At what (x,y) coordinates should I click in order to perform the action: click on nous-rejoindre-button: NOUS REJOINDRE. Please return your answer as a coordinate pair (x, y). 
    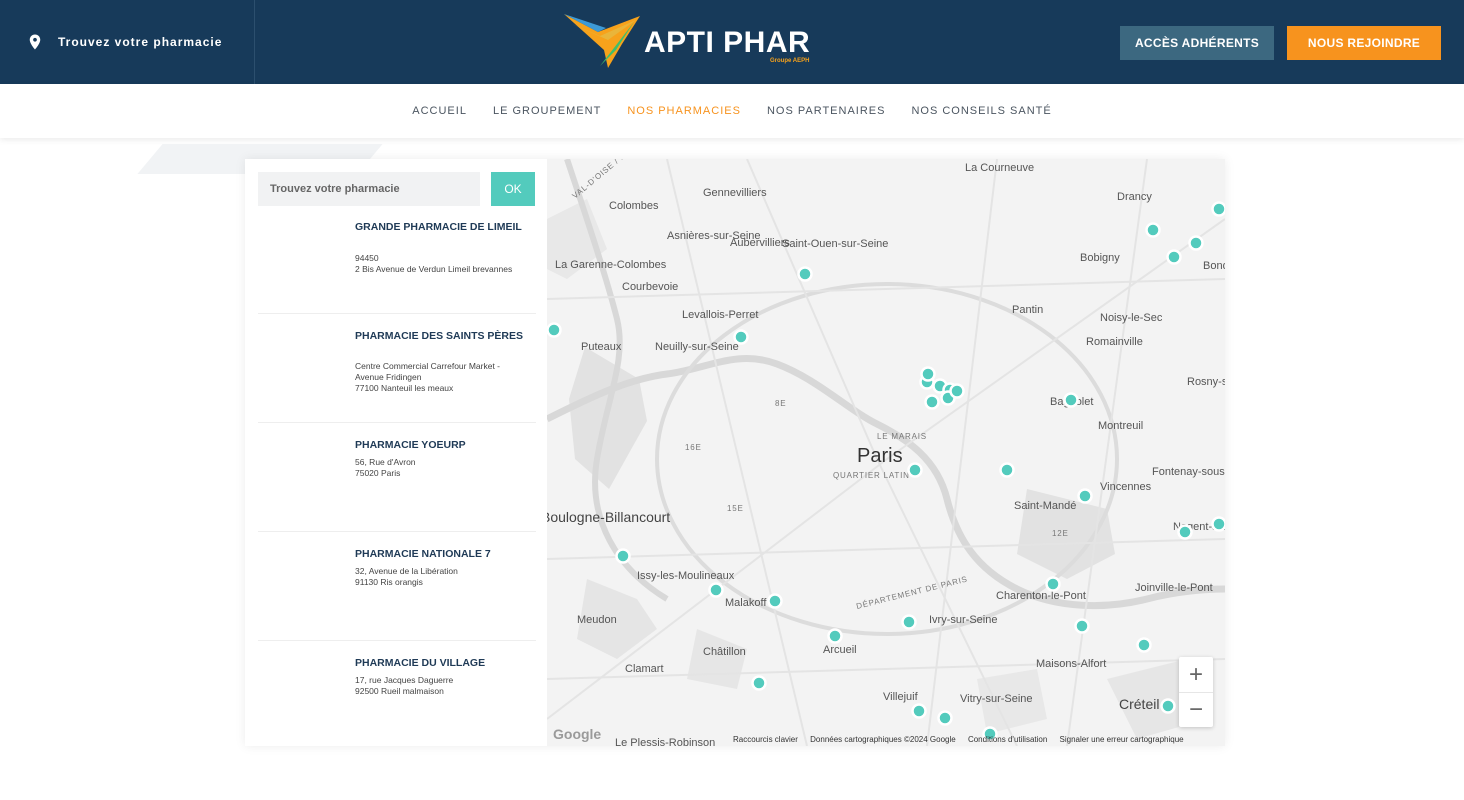
    Looking at the image, I should click on (1364, 43).